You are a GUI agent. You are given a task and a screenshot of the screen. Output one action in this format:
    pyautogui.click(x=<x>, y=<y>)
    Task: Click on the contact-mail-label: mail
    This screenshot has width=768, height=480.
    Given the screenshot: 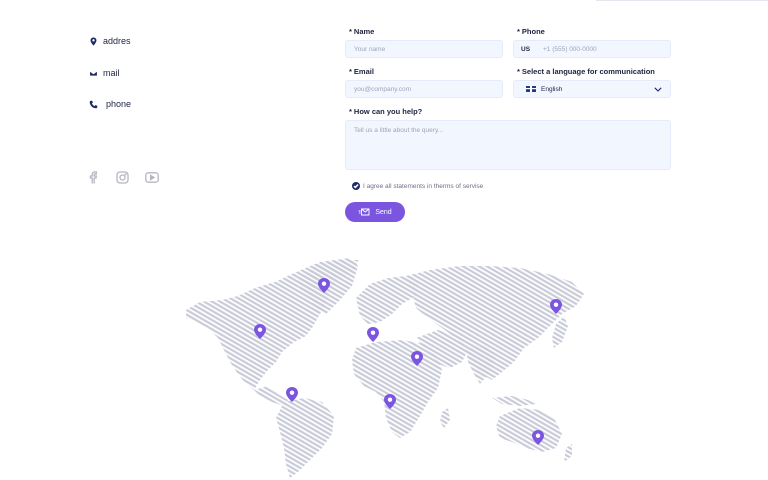 What is the action you would take?
    pyautogui.click(x=111, y=73)
    